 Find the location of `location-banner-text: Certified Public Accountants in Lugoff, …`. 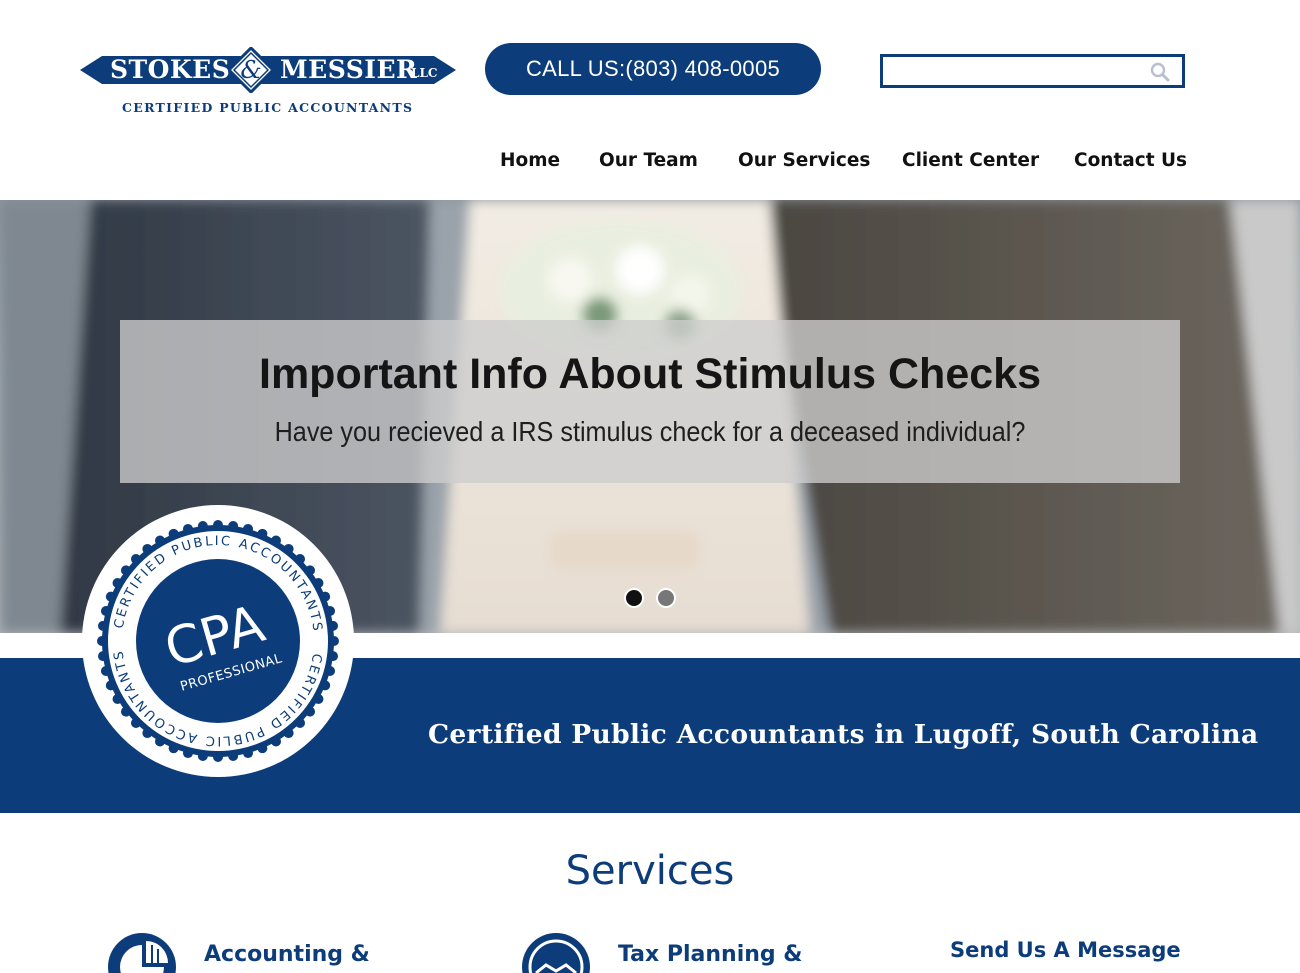

location-banner-text: Certified Public Accountants in Lugoff, … is located at coordinates (843, 734).